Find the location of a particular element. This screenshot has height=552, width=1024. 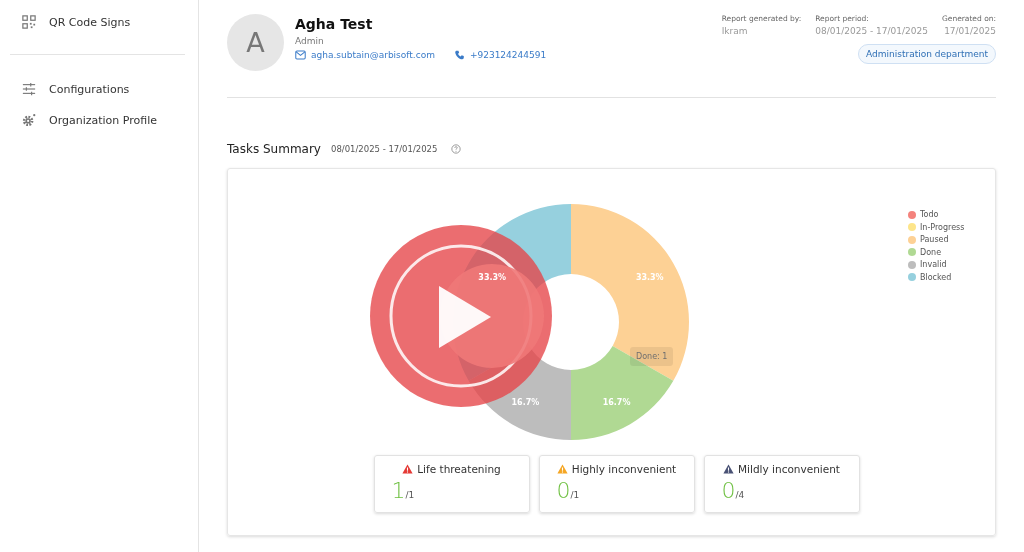

severity-label: Highly inconvenient is located at coordinates (624, 469).